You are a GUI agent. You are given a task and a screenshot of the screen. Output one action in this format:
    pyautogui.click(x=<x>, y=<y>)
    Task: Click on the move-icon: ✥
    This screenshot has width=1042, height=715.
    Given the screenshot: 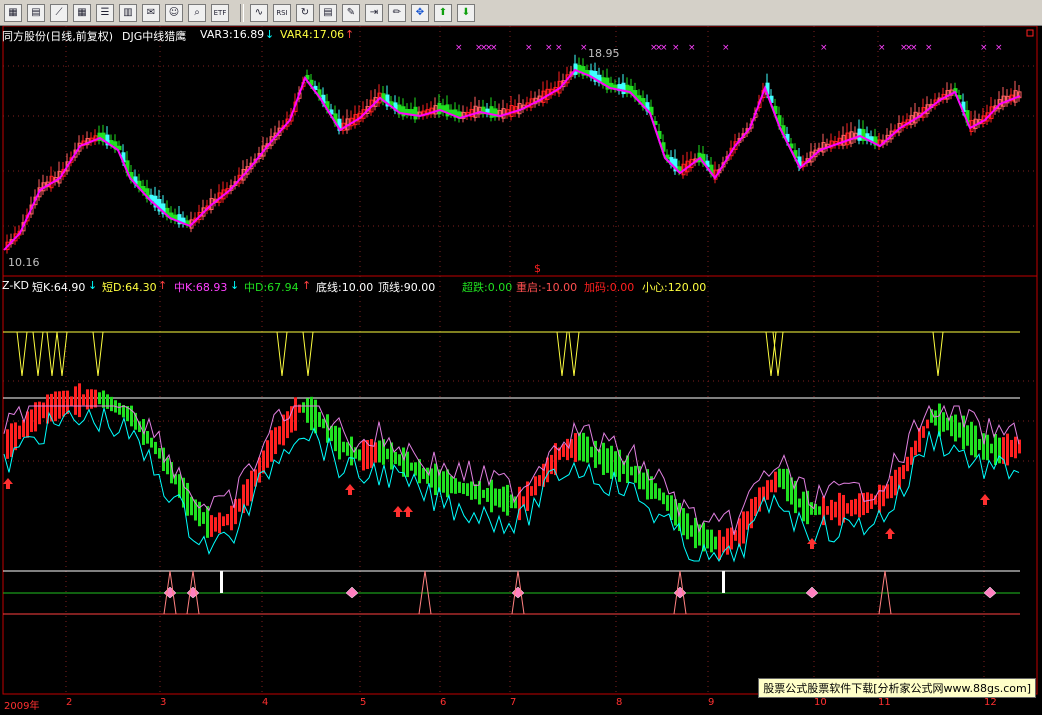 What is the action you would take?
    pyautogui.click(x=420, y=12)
    